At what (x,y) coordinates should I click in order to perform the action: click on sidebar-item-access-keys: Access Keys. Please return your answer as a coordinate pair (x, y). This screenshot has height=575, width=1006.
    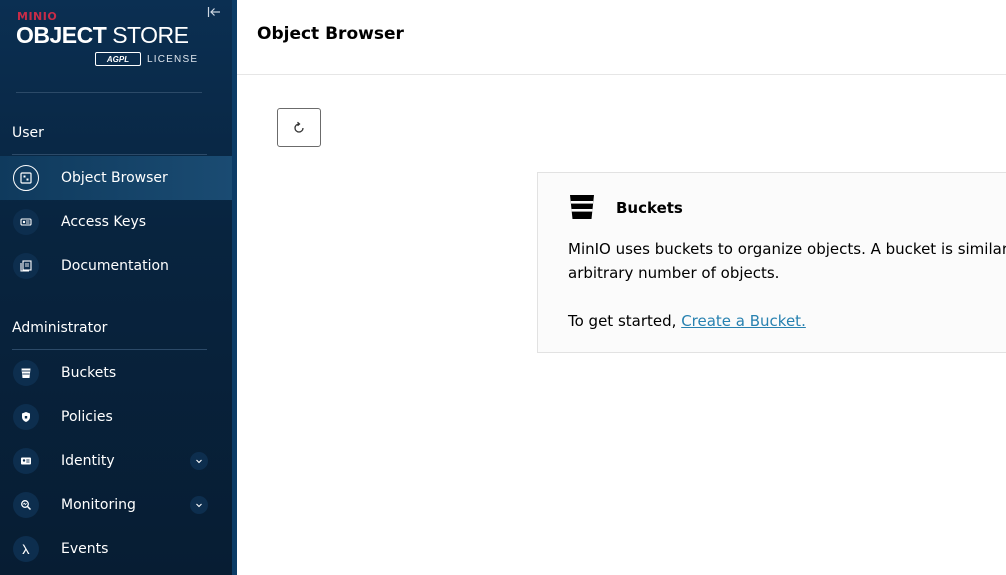
    Looking at the image, I should click on (116, 222).